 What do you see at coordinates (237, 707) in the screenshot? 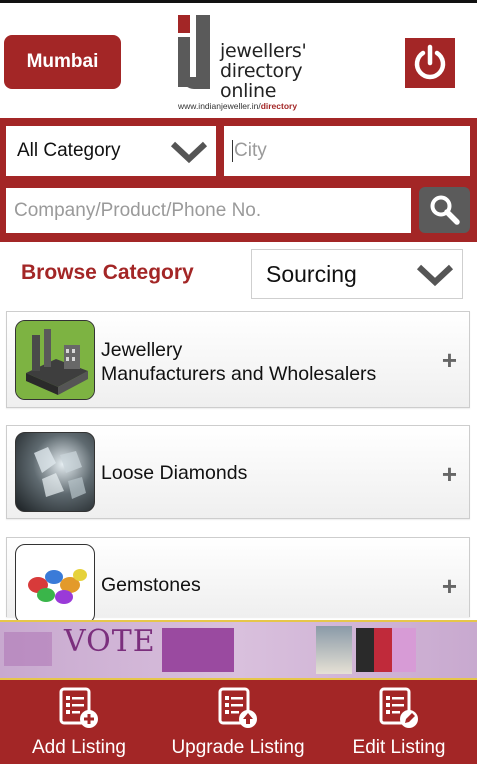
I see `upgrade-listing-icon` at bounding box center [237, 707].